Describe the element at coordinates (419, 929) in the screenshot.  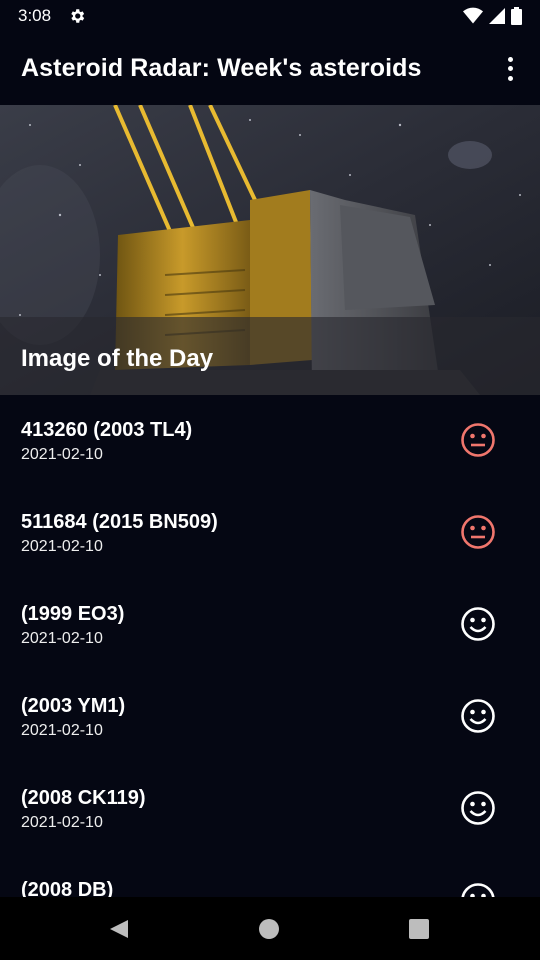
I see `recents-icon` at that location.